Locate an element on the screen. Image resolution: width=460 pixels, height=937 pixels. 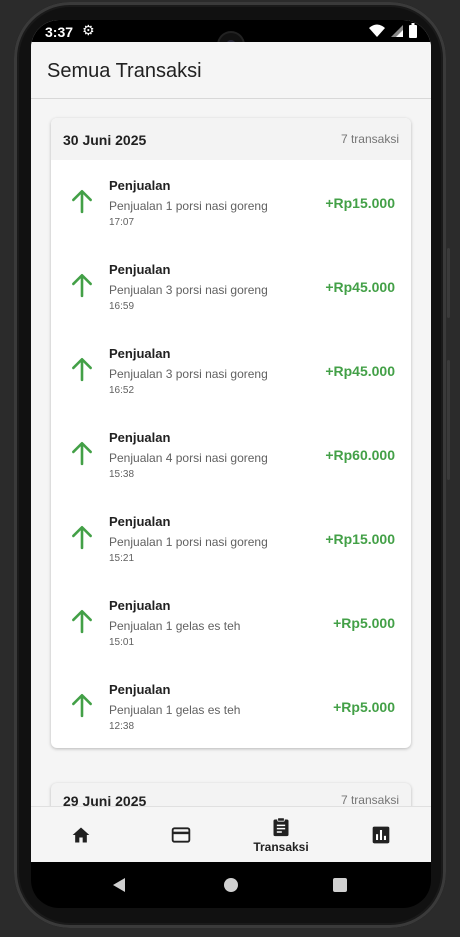
nav-home is located at coordinates (81, 834).